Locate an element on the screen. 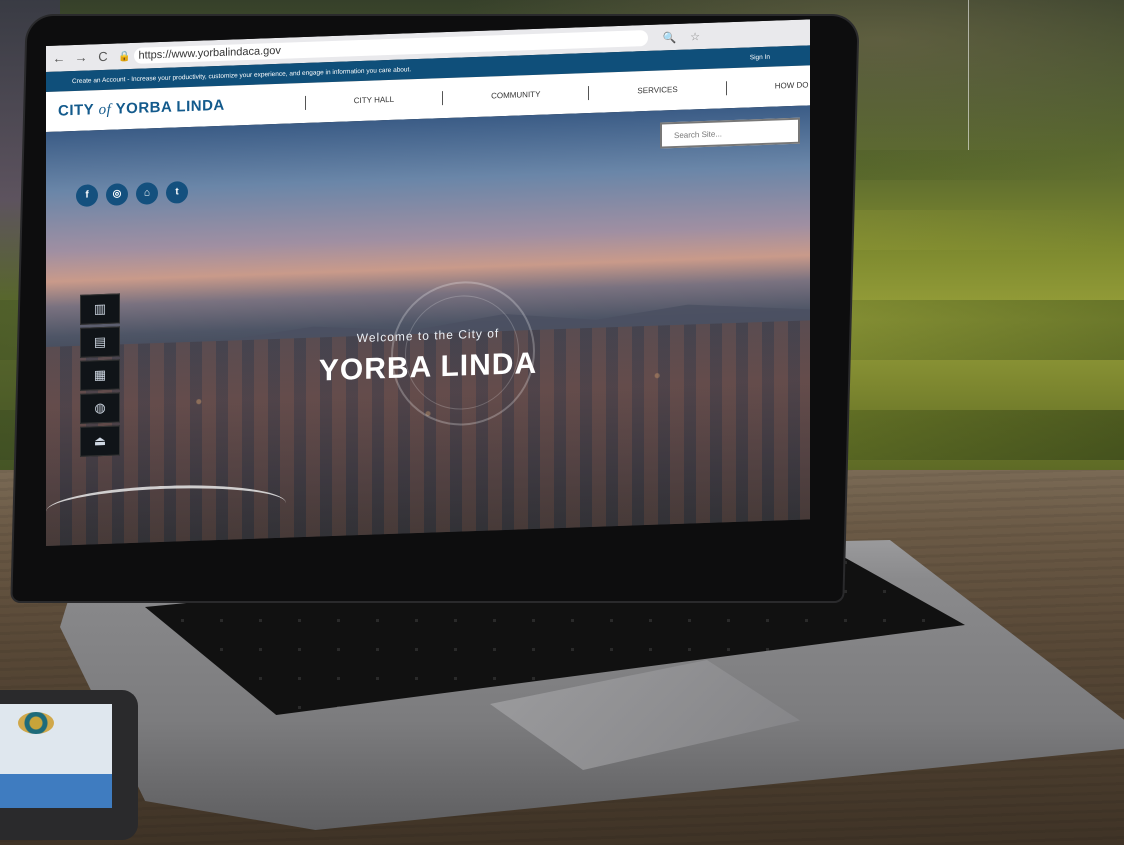  site-search is located at coordinates (730, 133).